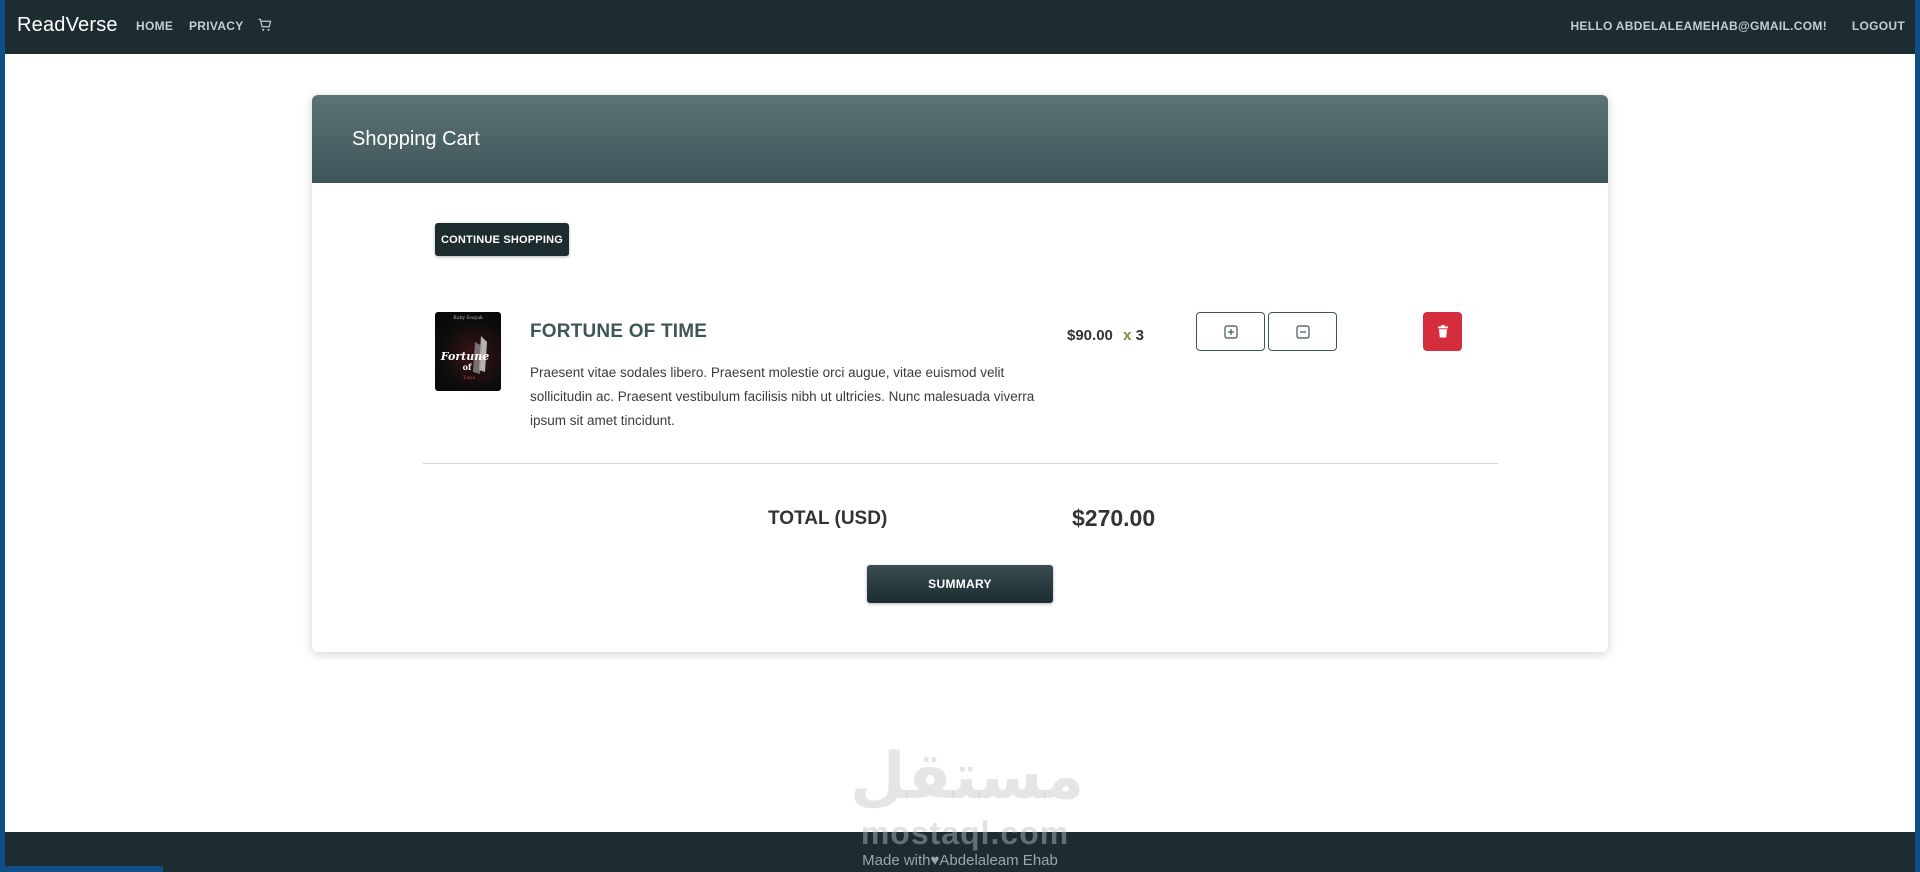 This screenshot has width=1920, height=872. I want to click on delete-item-button, so click(1442, 331).